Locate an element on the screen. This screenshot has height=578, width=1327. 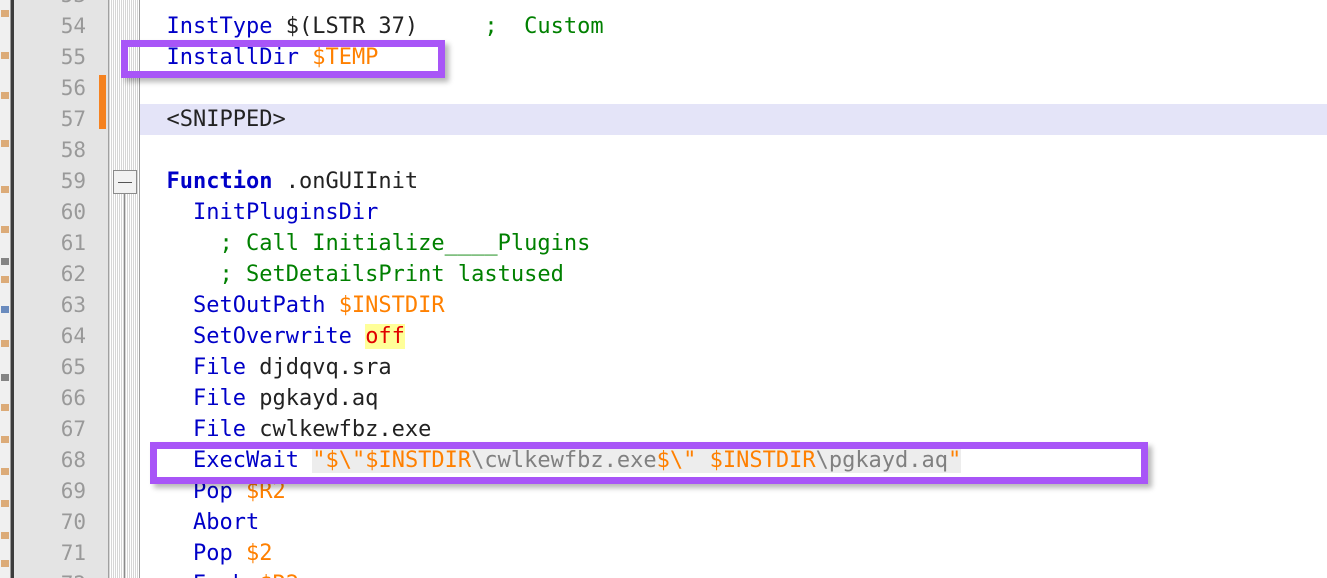
code-token: InstallDir is located at coordinates (232, 57).